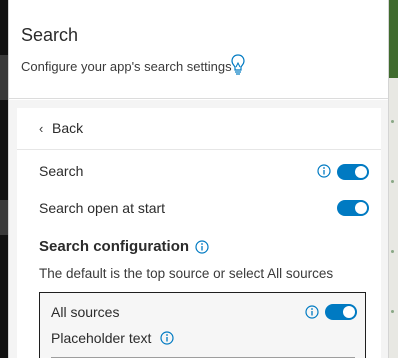 Image resolution: width=398 pixels, height=358 pixels. What do you see at coordinates (199, 129) in the screenshot?
I see `back-button: ‹ Back` at bounding box center [199, 129].